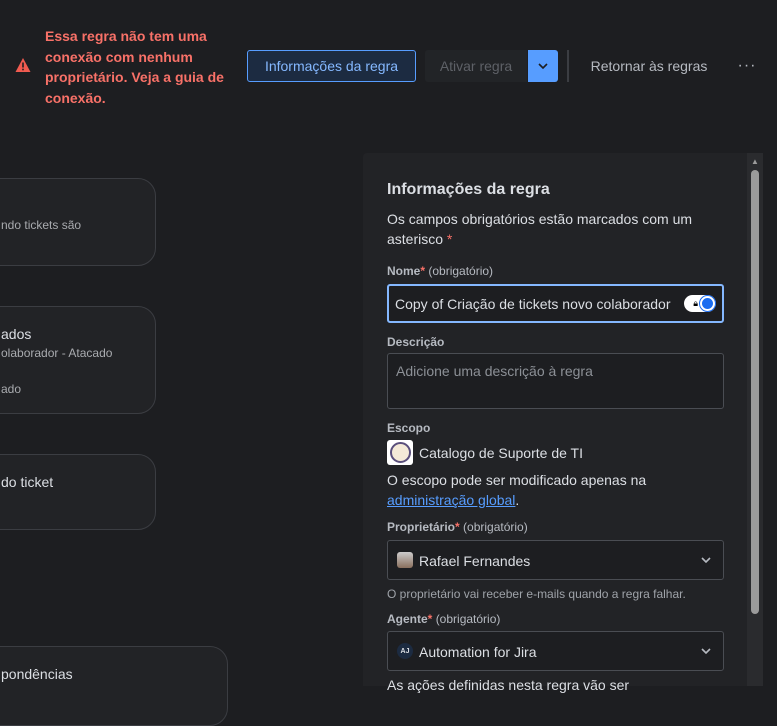 The width and height of the screenshot is (777, 726). Describe the element at coordinates (78, 222) in the screenshot. I see `flow-card: ndo tickets são` at that location.